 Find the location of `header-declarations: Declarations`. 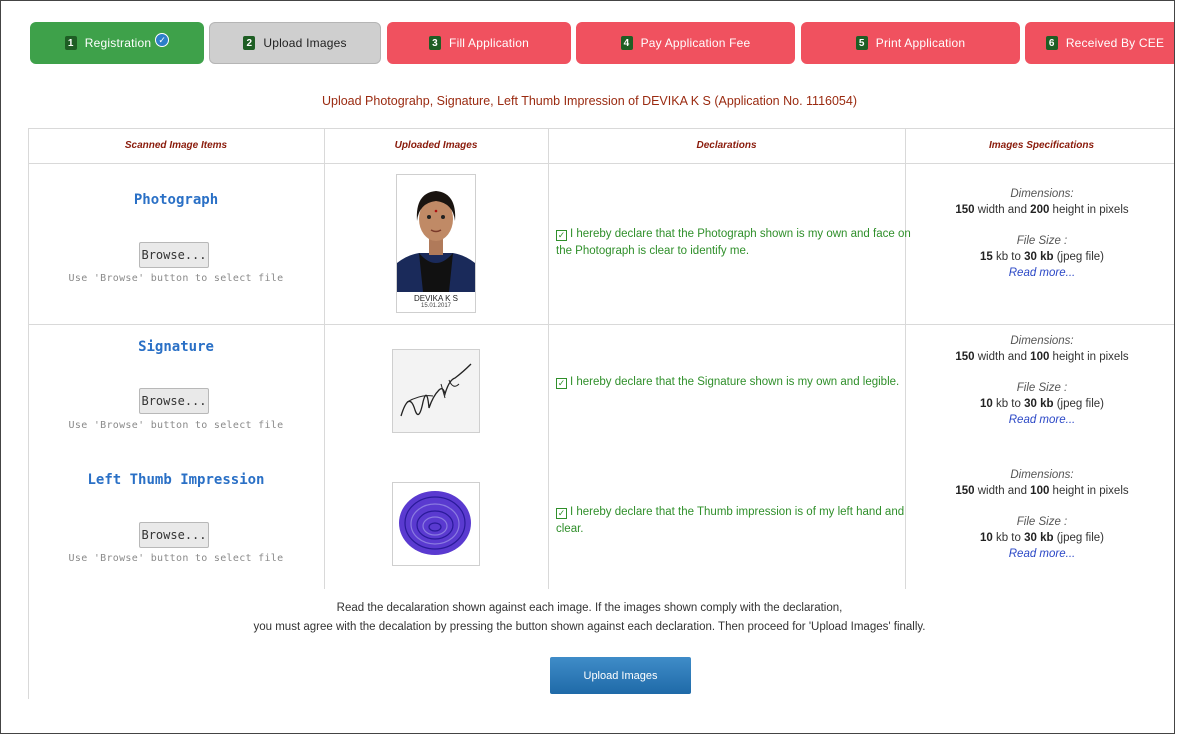

header-declarations: Declarations is located at coordinates (726, 145).